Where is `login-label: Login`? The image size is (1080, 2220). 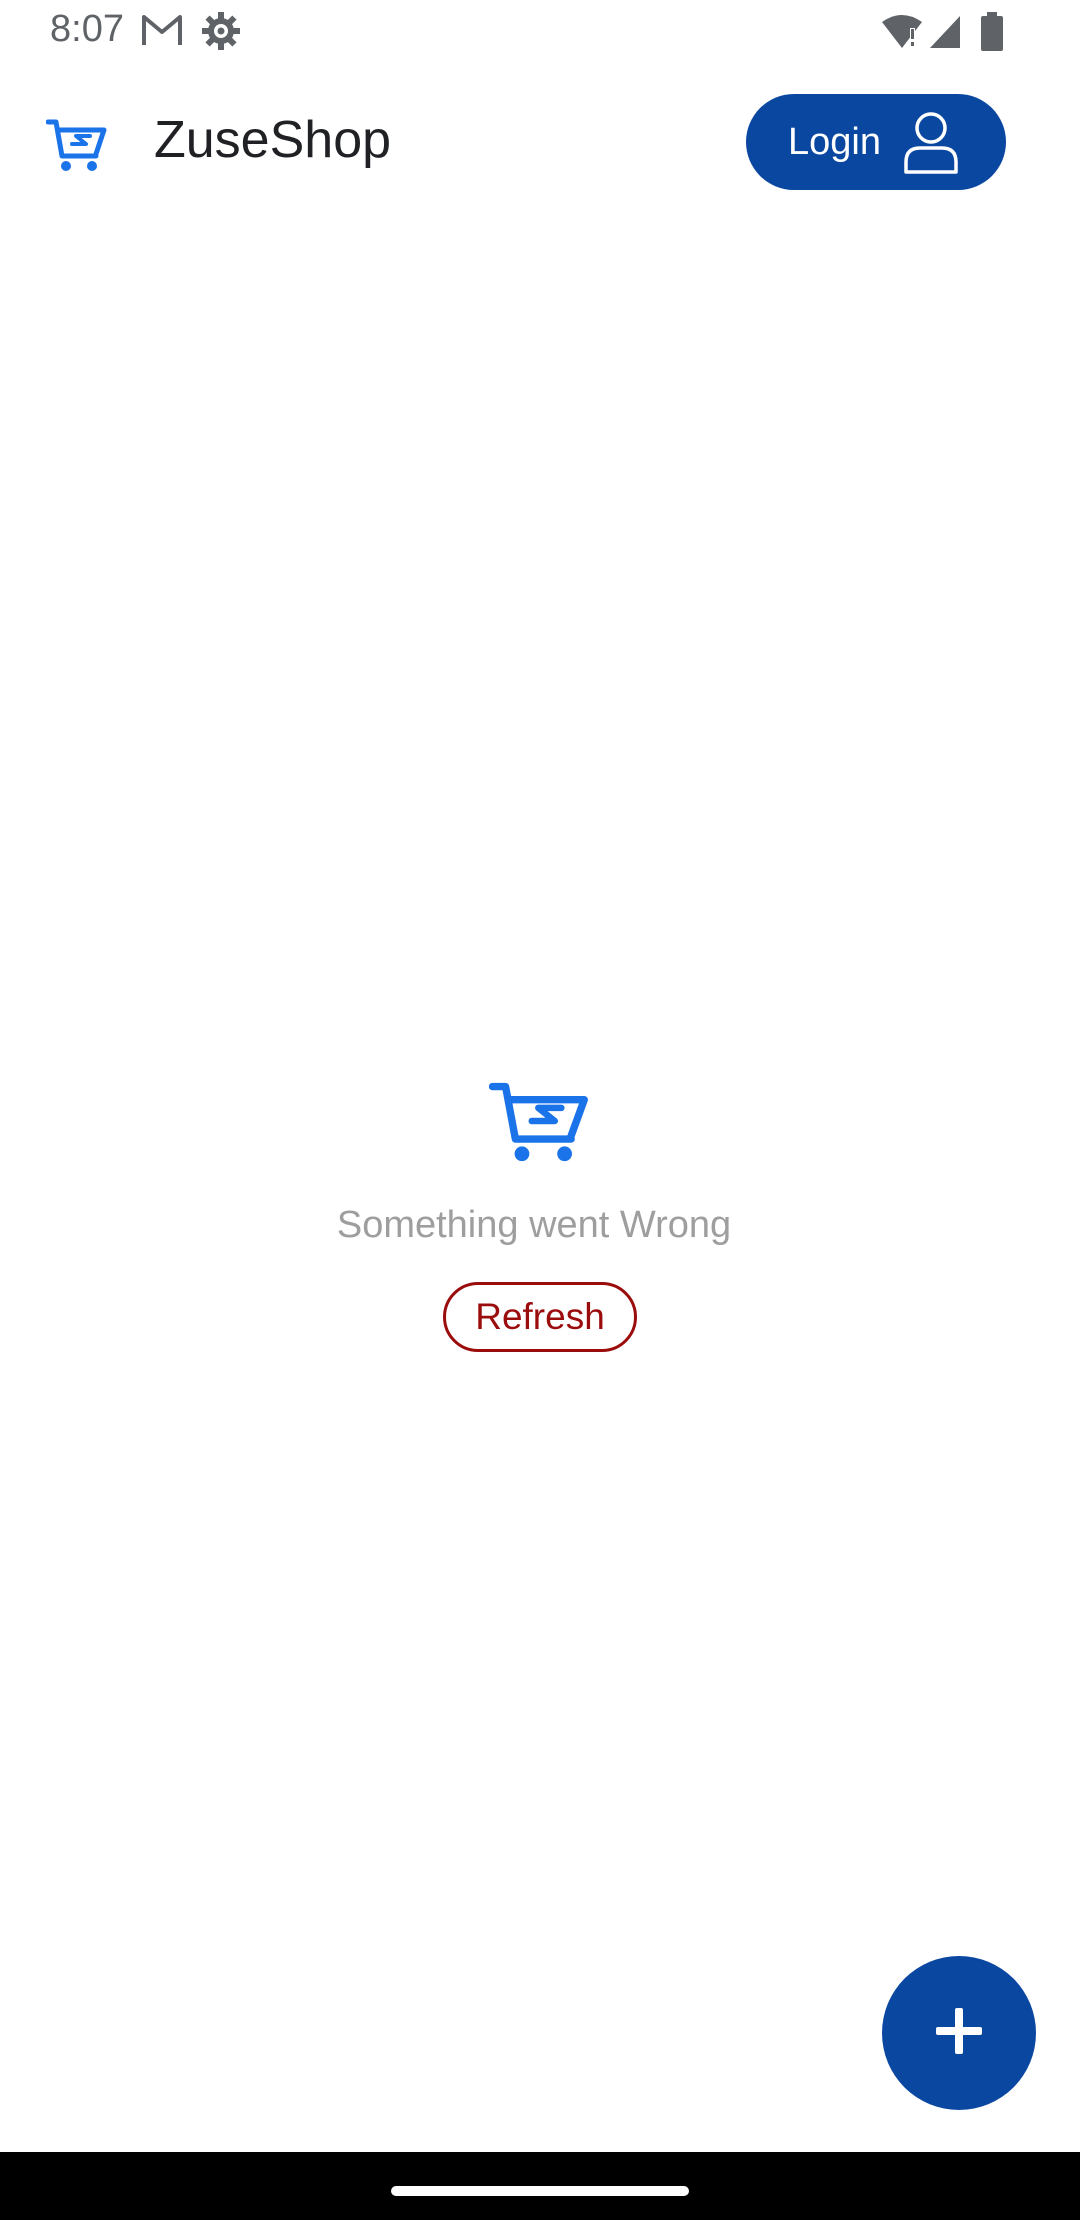
login-label: Login is located at coordinates (834, 141).